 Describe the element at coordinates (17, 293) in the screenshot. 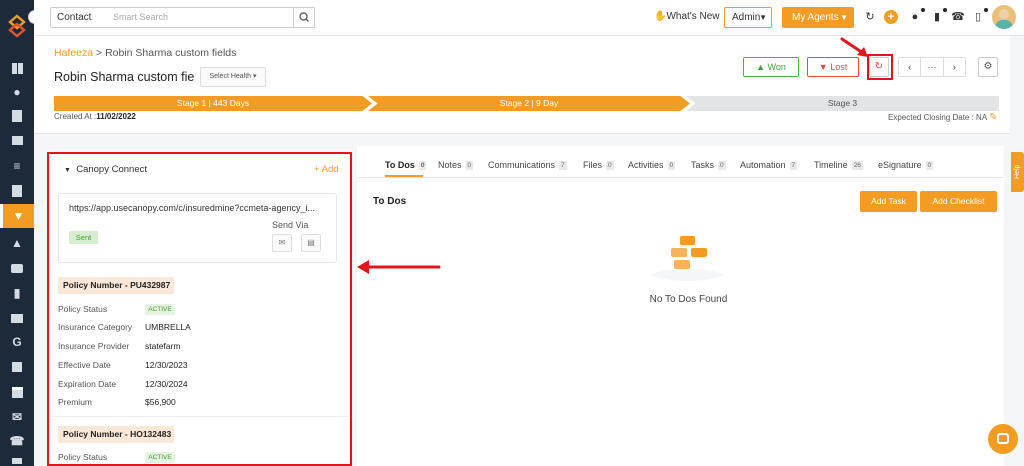

I see `reports-icon: ▮` at that location.